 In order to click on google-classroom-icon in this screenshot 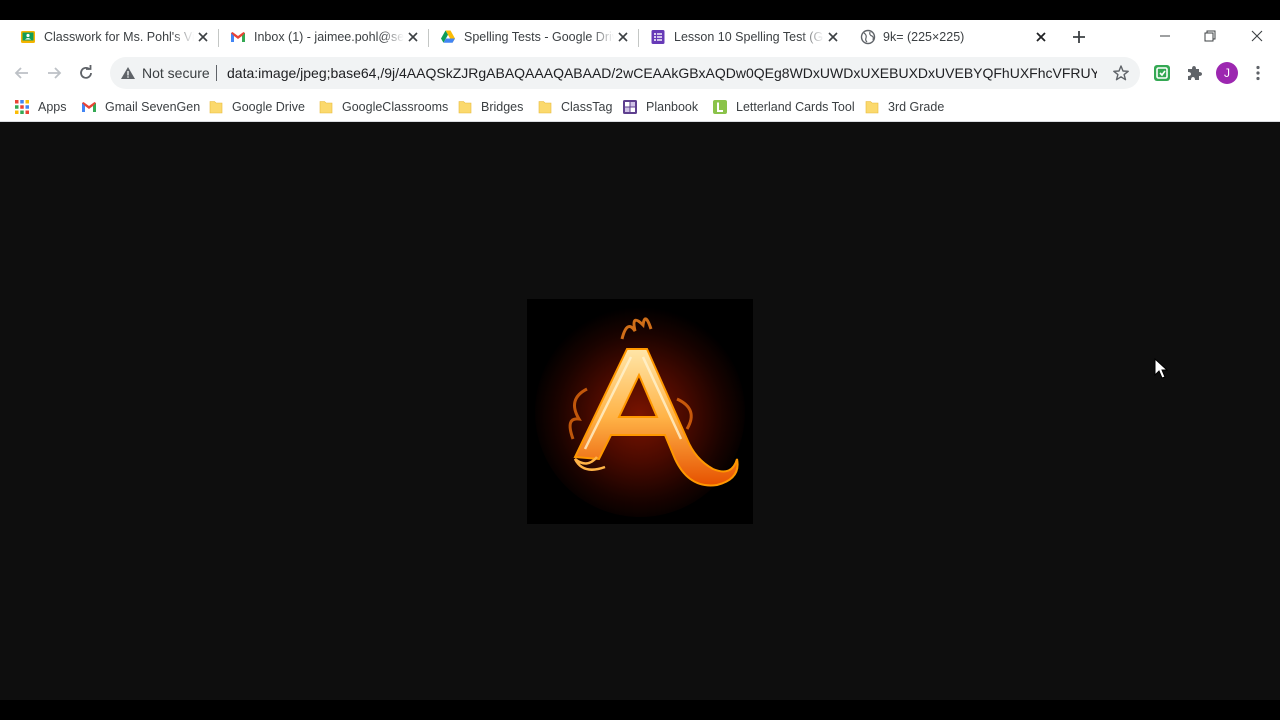, I will do `click(28, 37)`.